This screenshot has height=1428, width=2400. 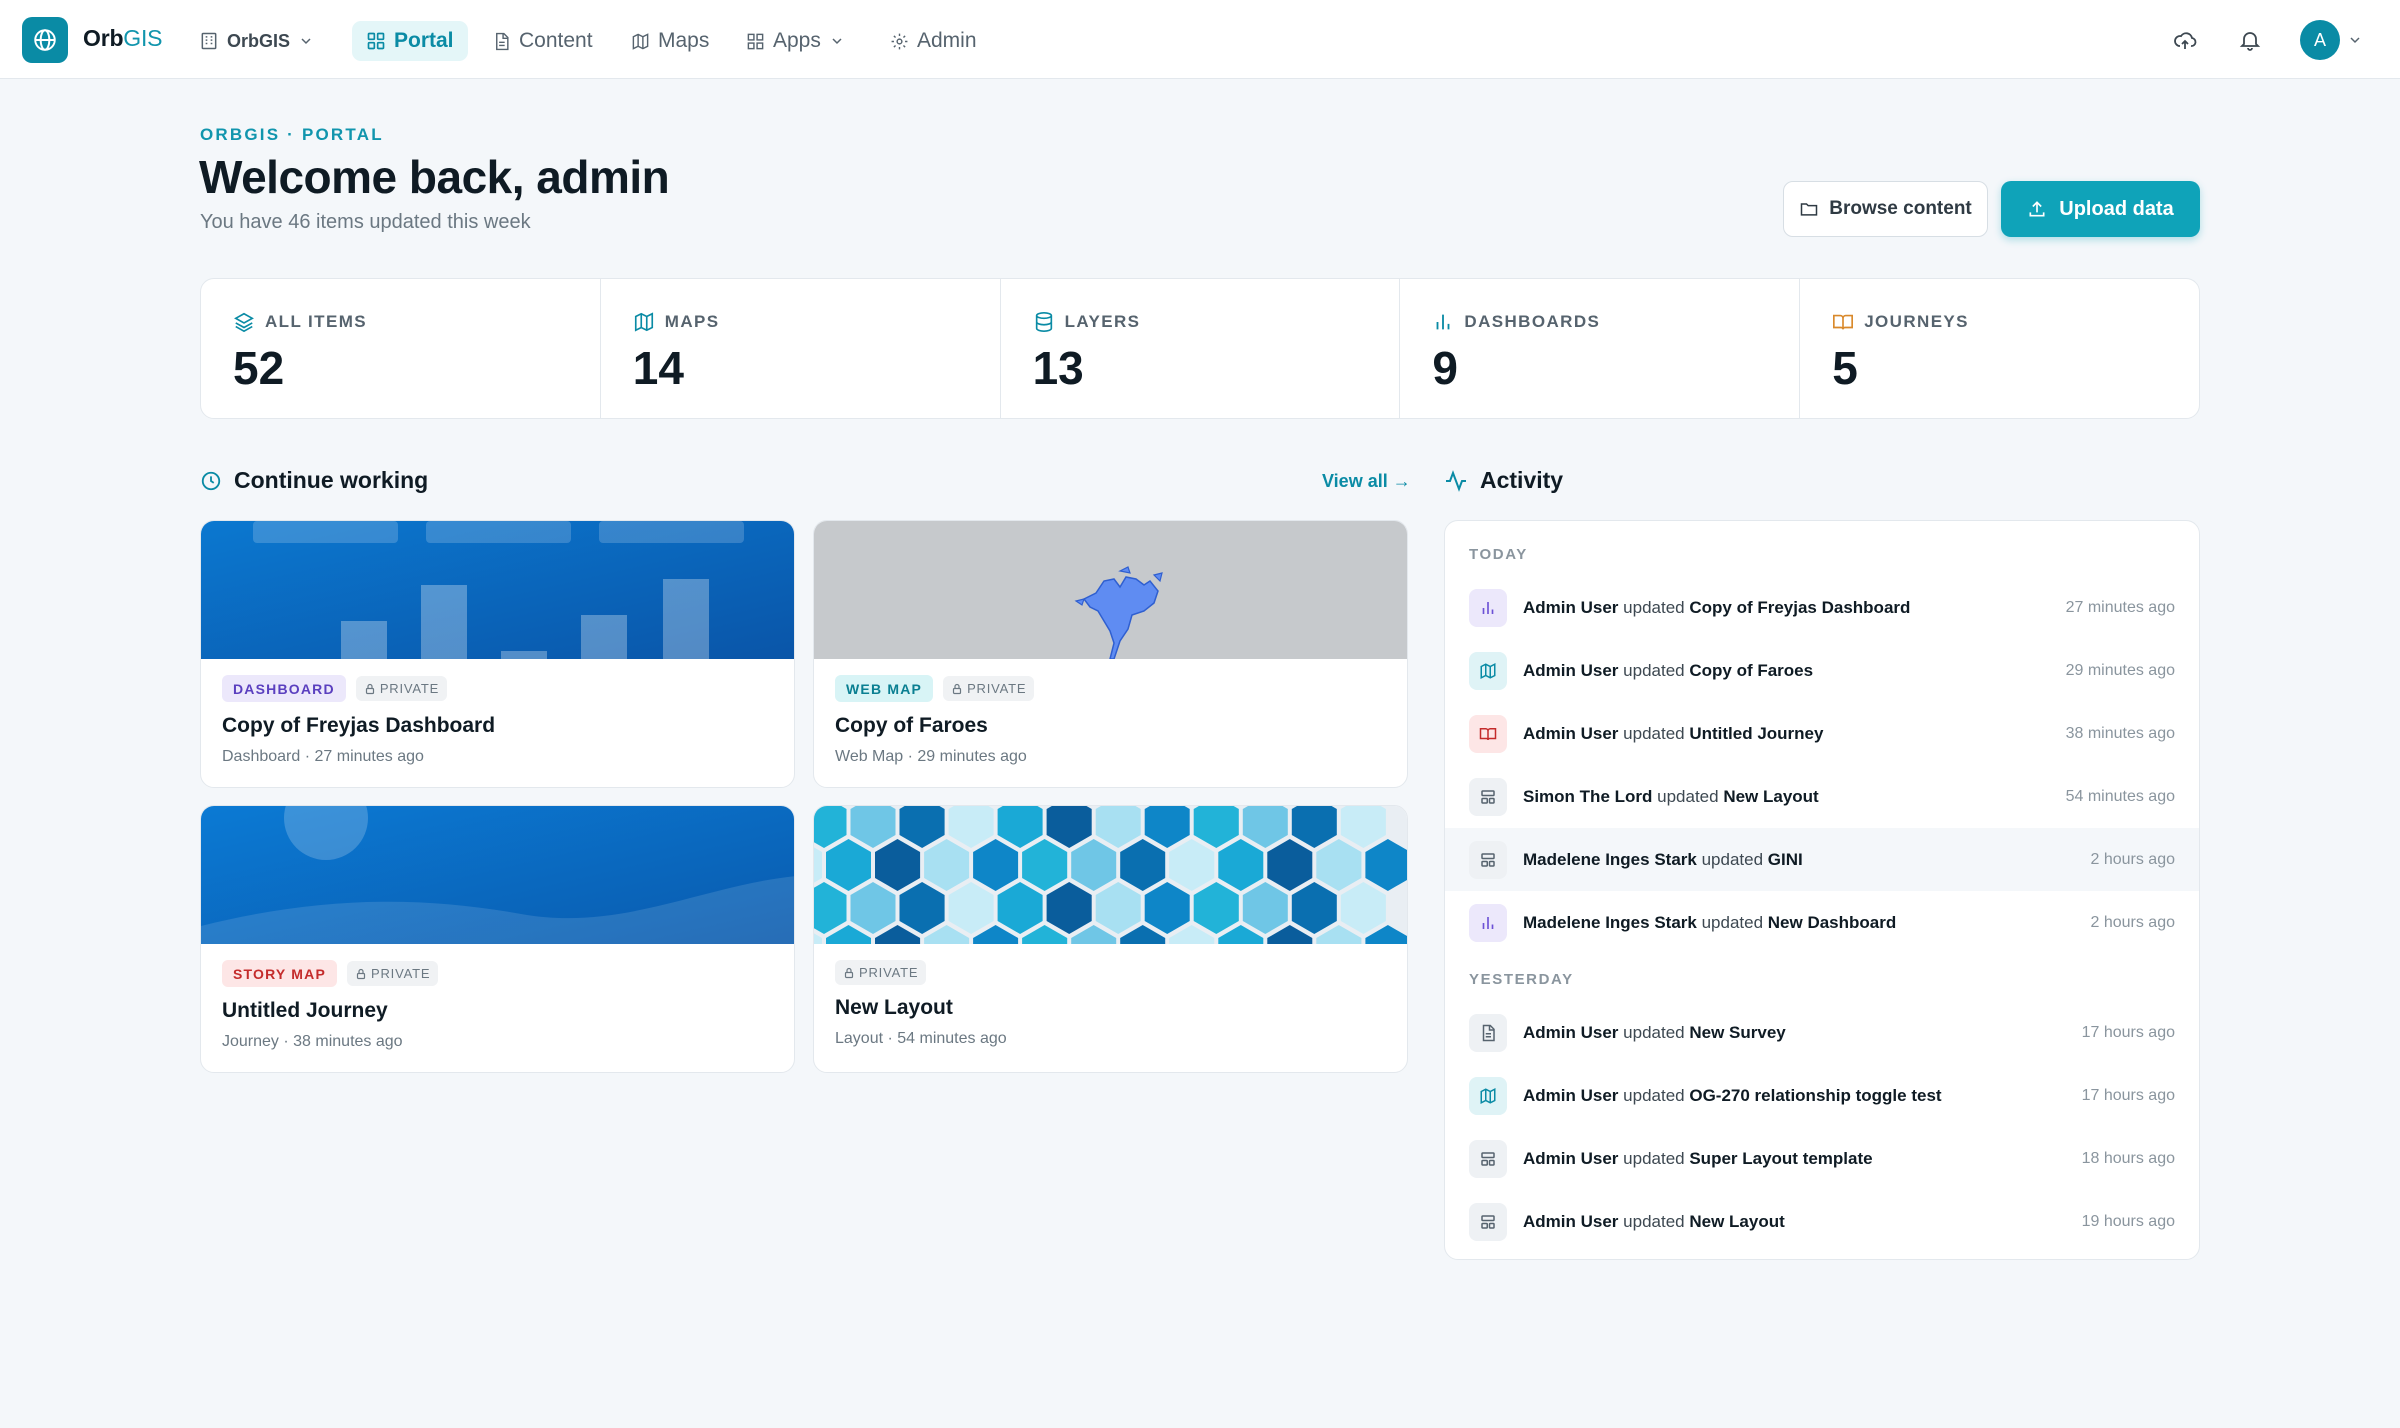 What do you see at coordinates (542, 41) in the screenshot?
I see `nav-content: Content` at bounding box center [542, 41].